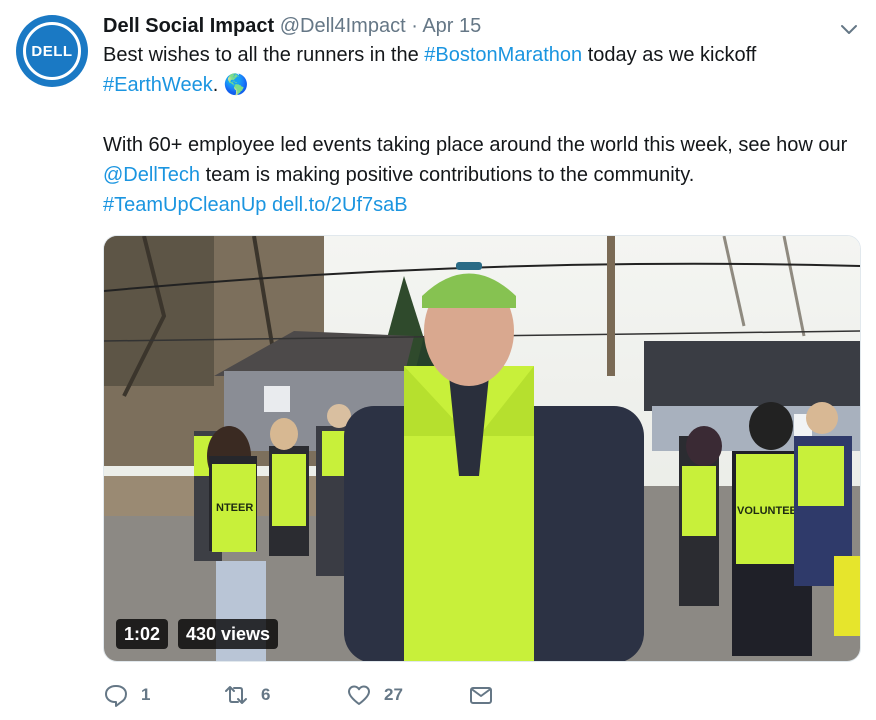 The image size is (876, 720). I want to click on video-views: 430 views, so click(228, 634).